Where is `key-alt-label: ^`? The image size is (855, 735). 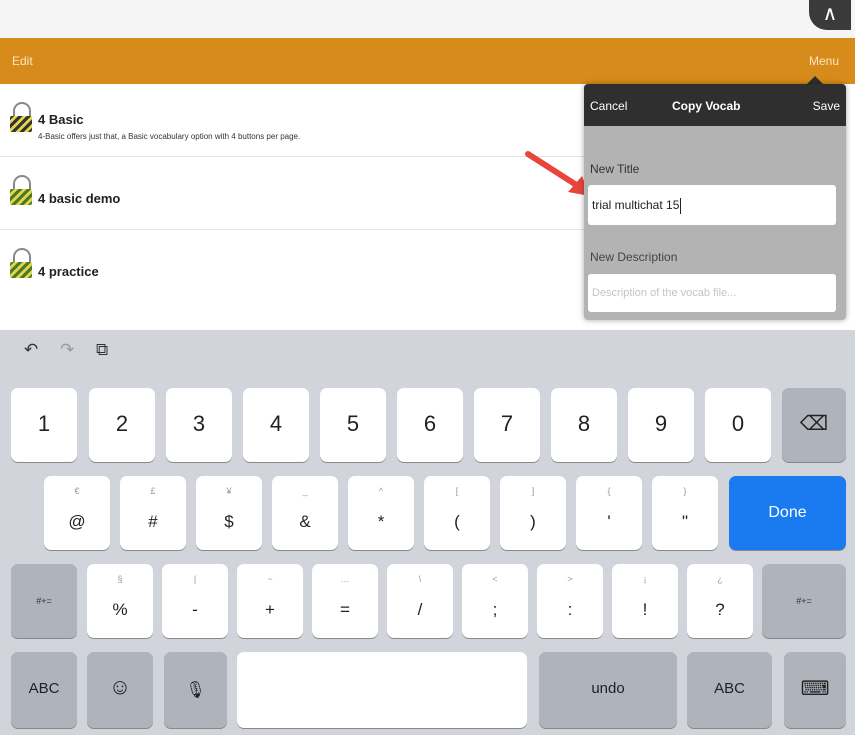 key-alt-label: ^ is located at coordinates (381, 491).